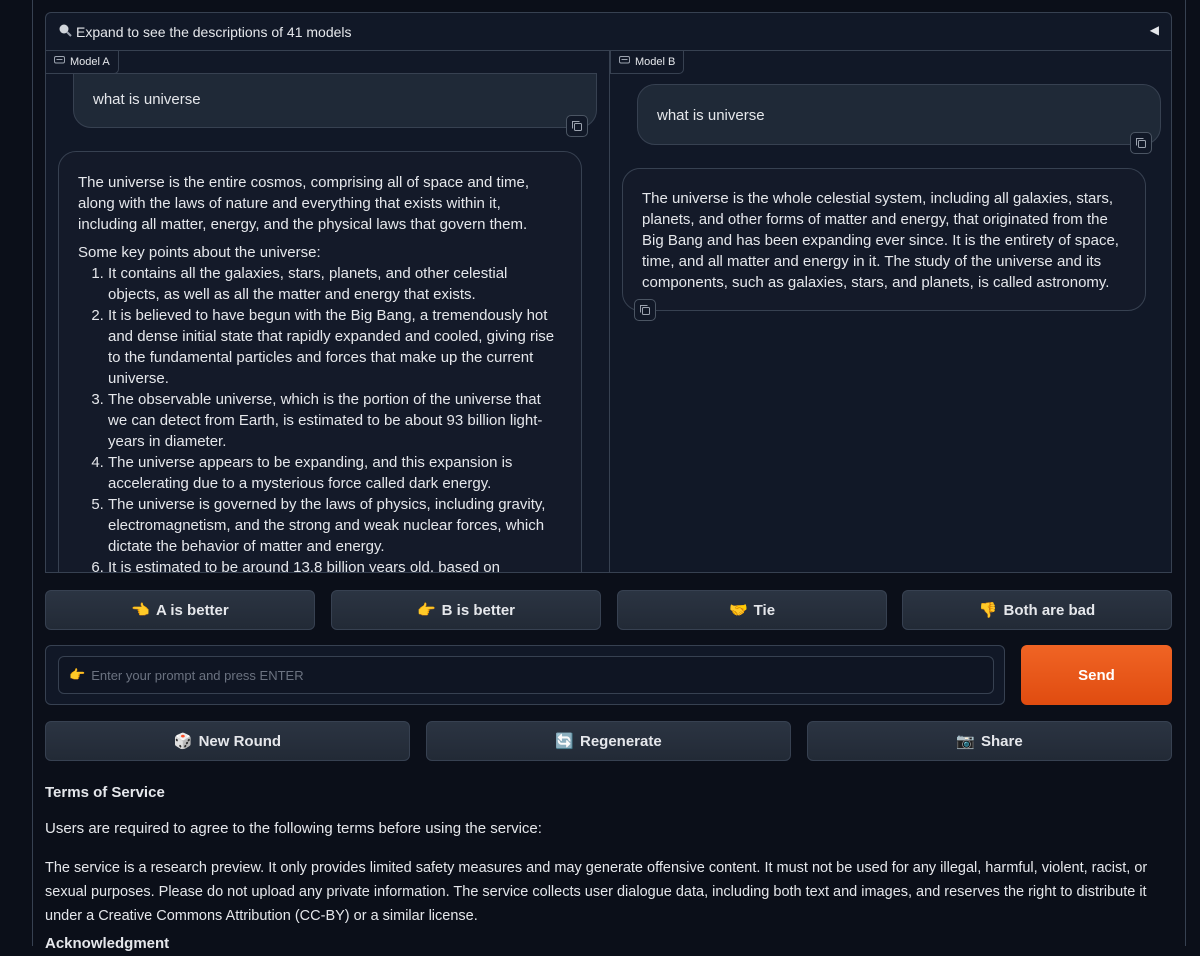 This screenshot has height=956, width=1200. Describe the element at coordinates (965, 741) in the screenshot. I see `camera-icon: 📷` at that location.